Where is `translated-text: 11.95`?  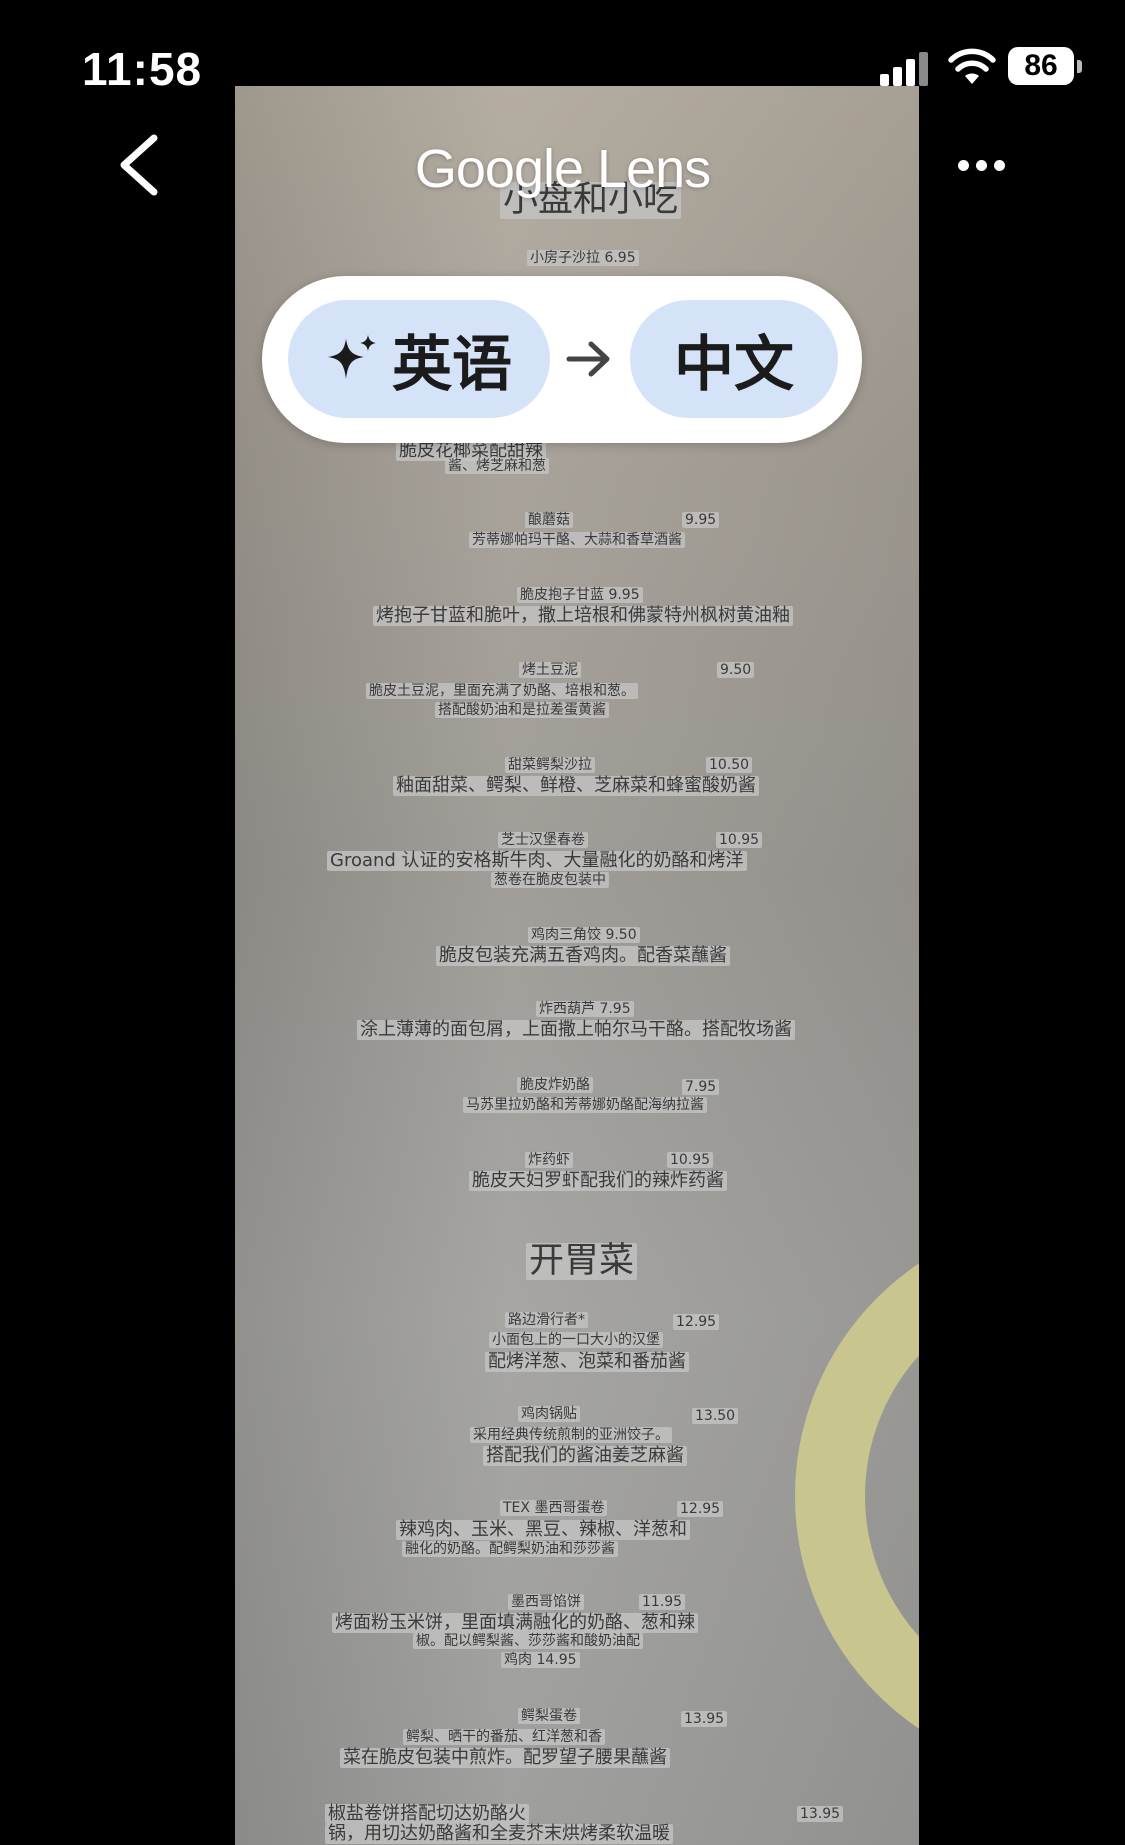
translated-text: 11.95 is located at coordinates (662, 1602).